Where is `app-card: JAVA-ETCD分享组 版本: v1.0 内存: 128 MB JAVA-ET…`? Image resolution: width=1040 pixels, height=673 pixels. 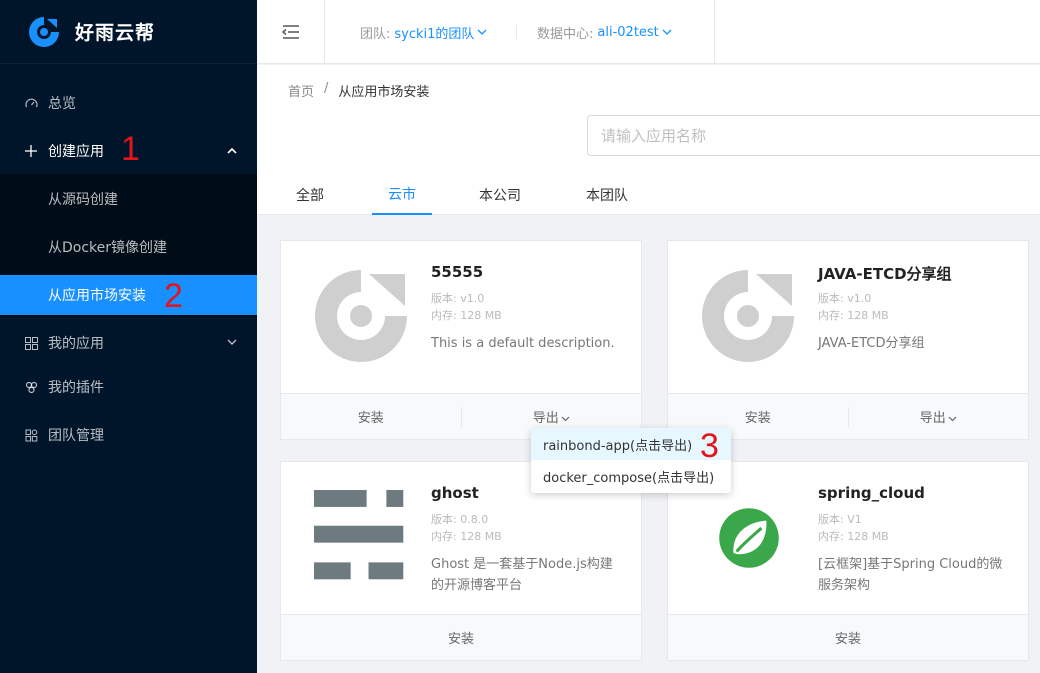 app-card: JAVA-ETCD分享组 版本: v1.0 内存: 128 MB JAVA-ET… is located at coordinates (848, 340).